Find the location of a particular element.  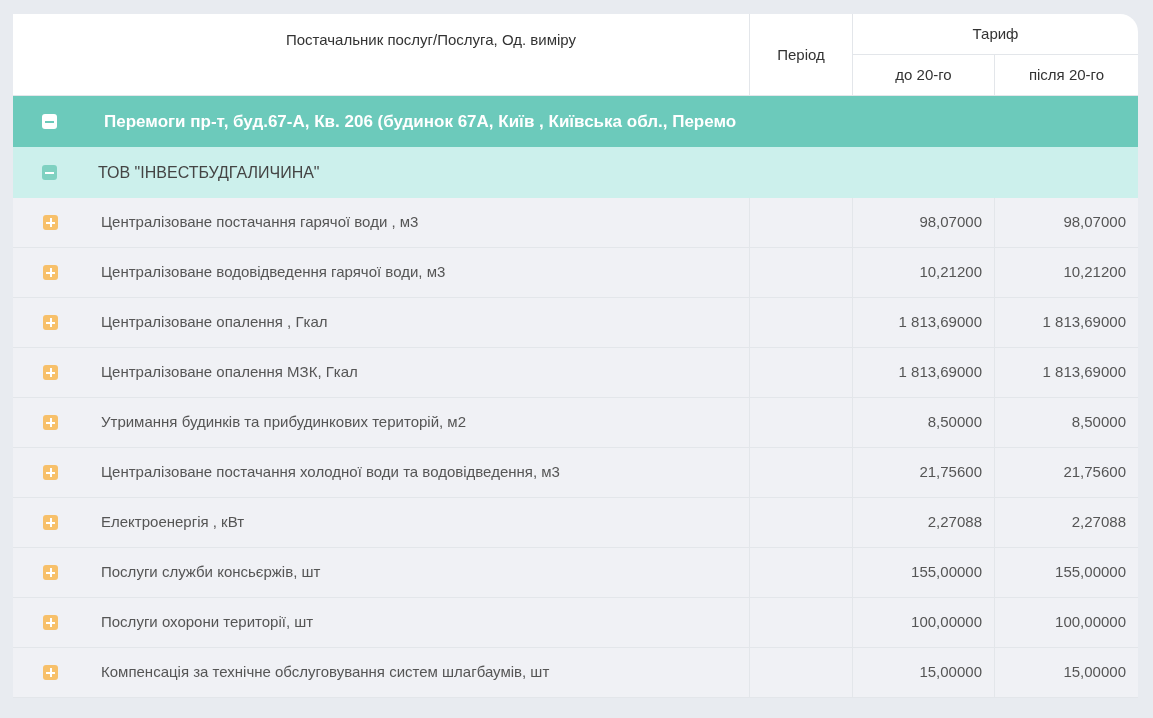

column-header: Тариф is located at coordinates (995, 33).